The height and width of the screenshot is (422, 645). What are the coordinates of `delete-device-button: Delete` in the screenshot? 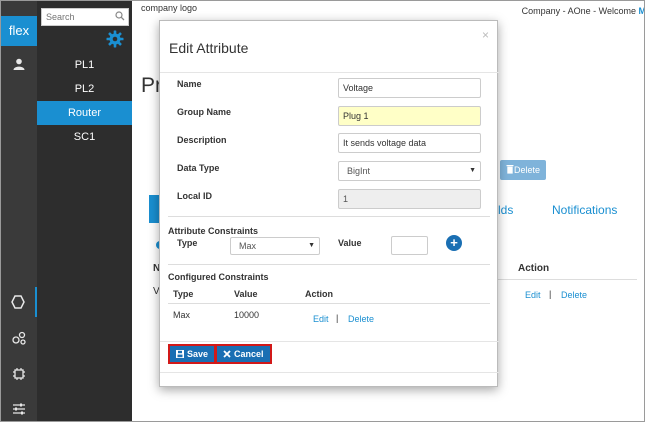 It's located at (523, 170).